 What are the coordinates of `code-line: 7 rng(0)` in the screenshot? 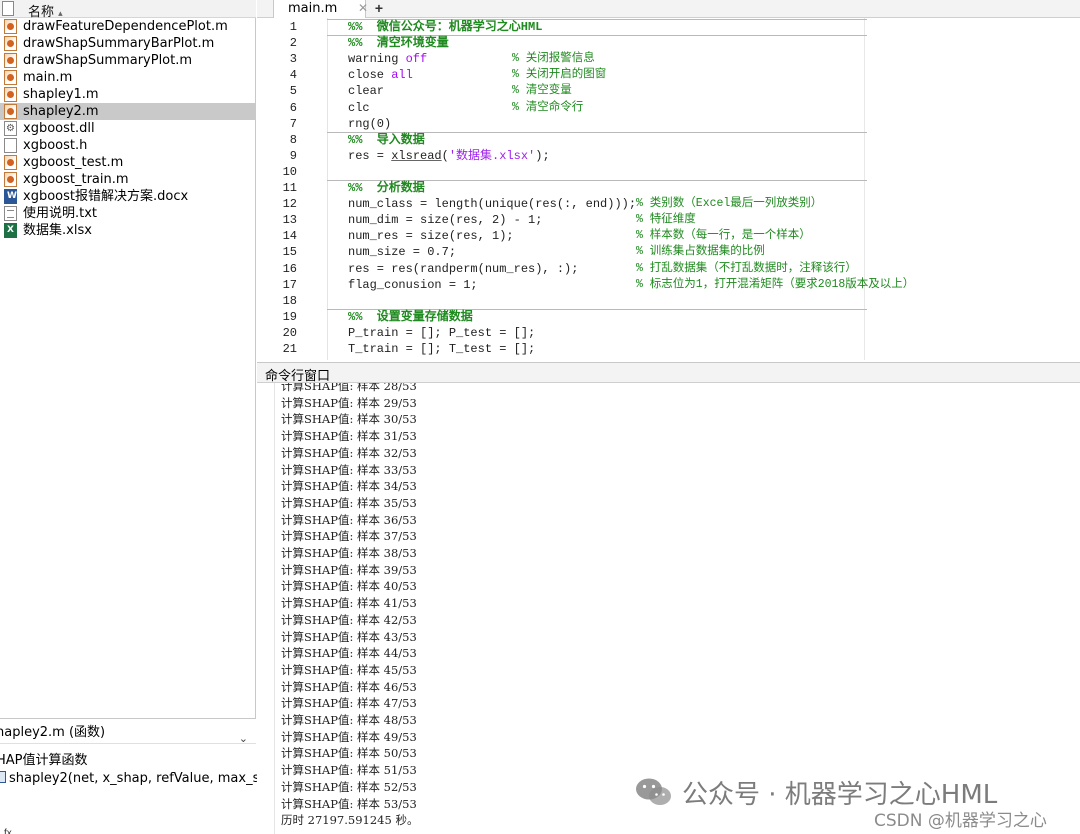 It's located at (668, 124).